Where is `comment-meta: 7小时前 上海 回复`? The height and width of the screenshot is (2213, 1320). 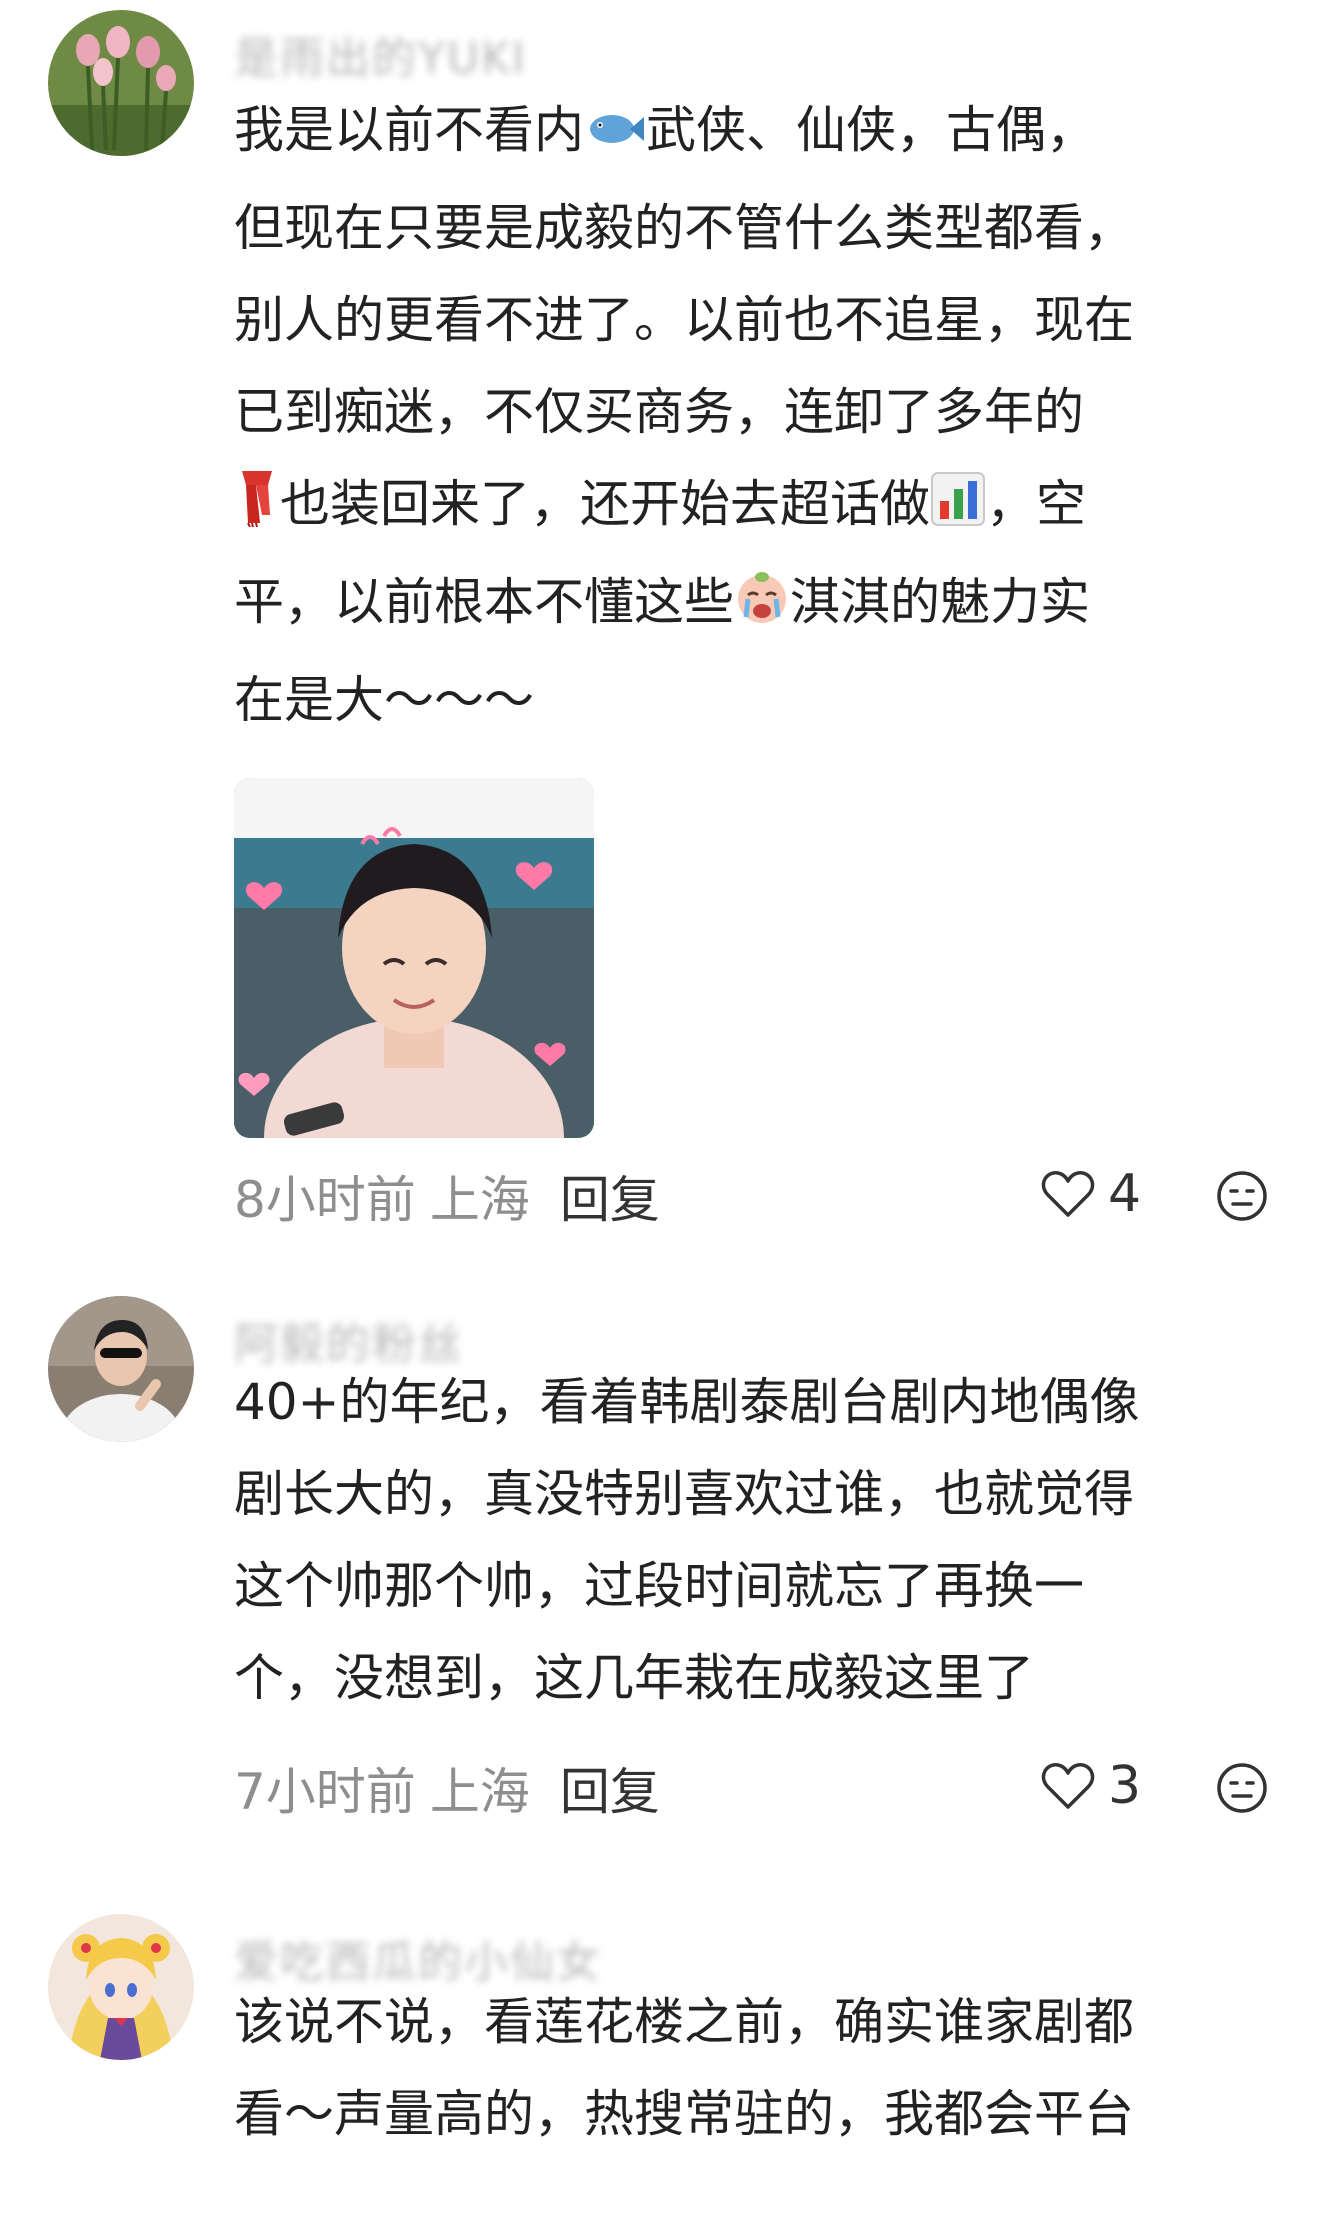
comment-meta: 7小时前 上海 回复 is located at coordinates (447, 1788).